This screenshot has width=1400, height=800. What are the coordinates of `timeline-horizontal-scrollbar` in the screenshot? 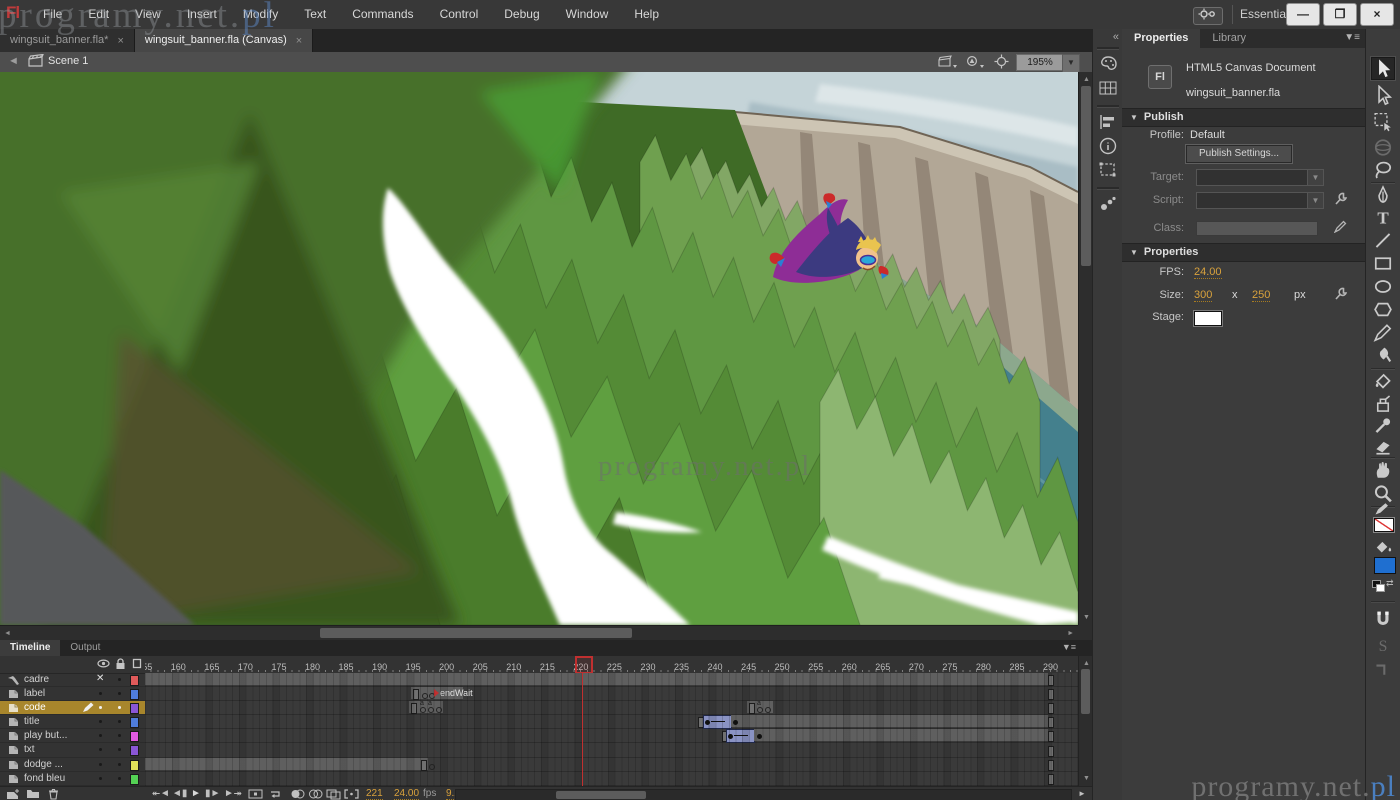 It's located at (763, 794).